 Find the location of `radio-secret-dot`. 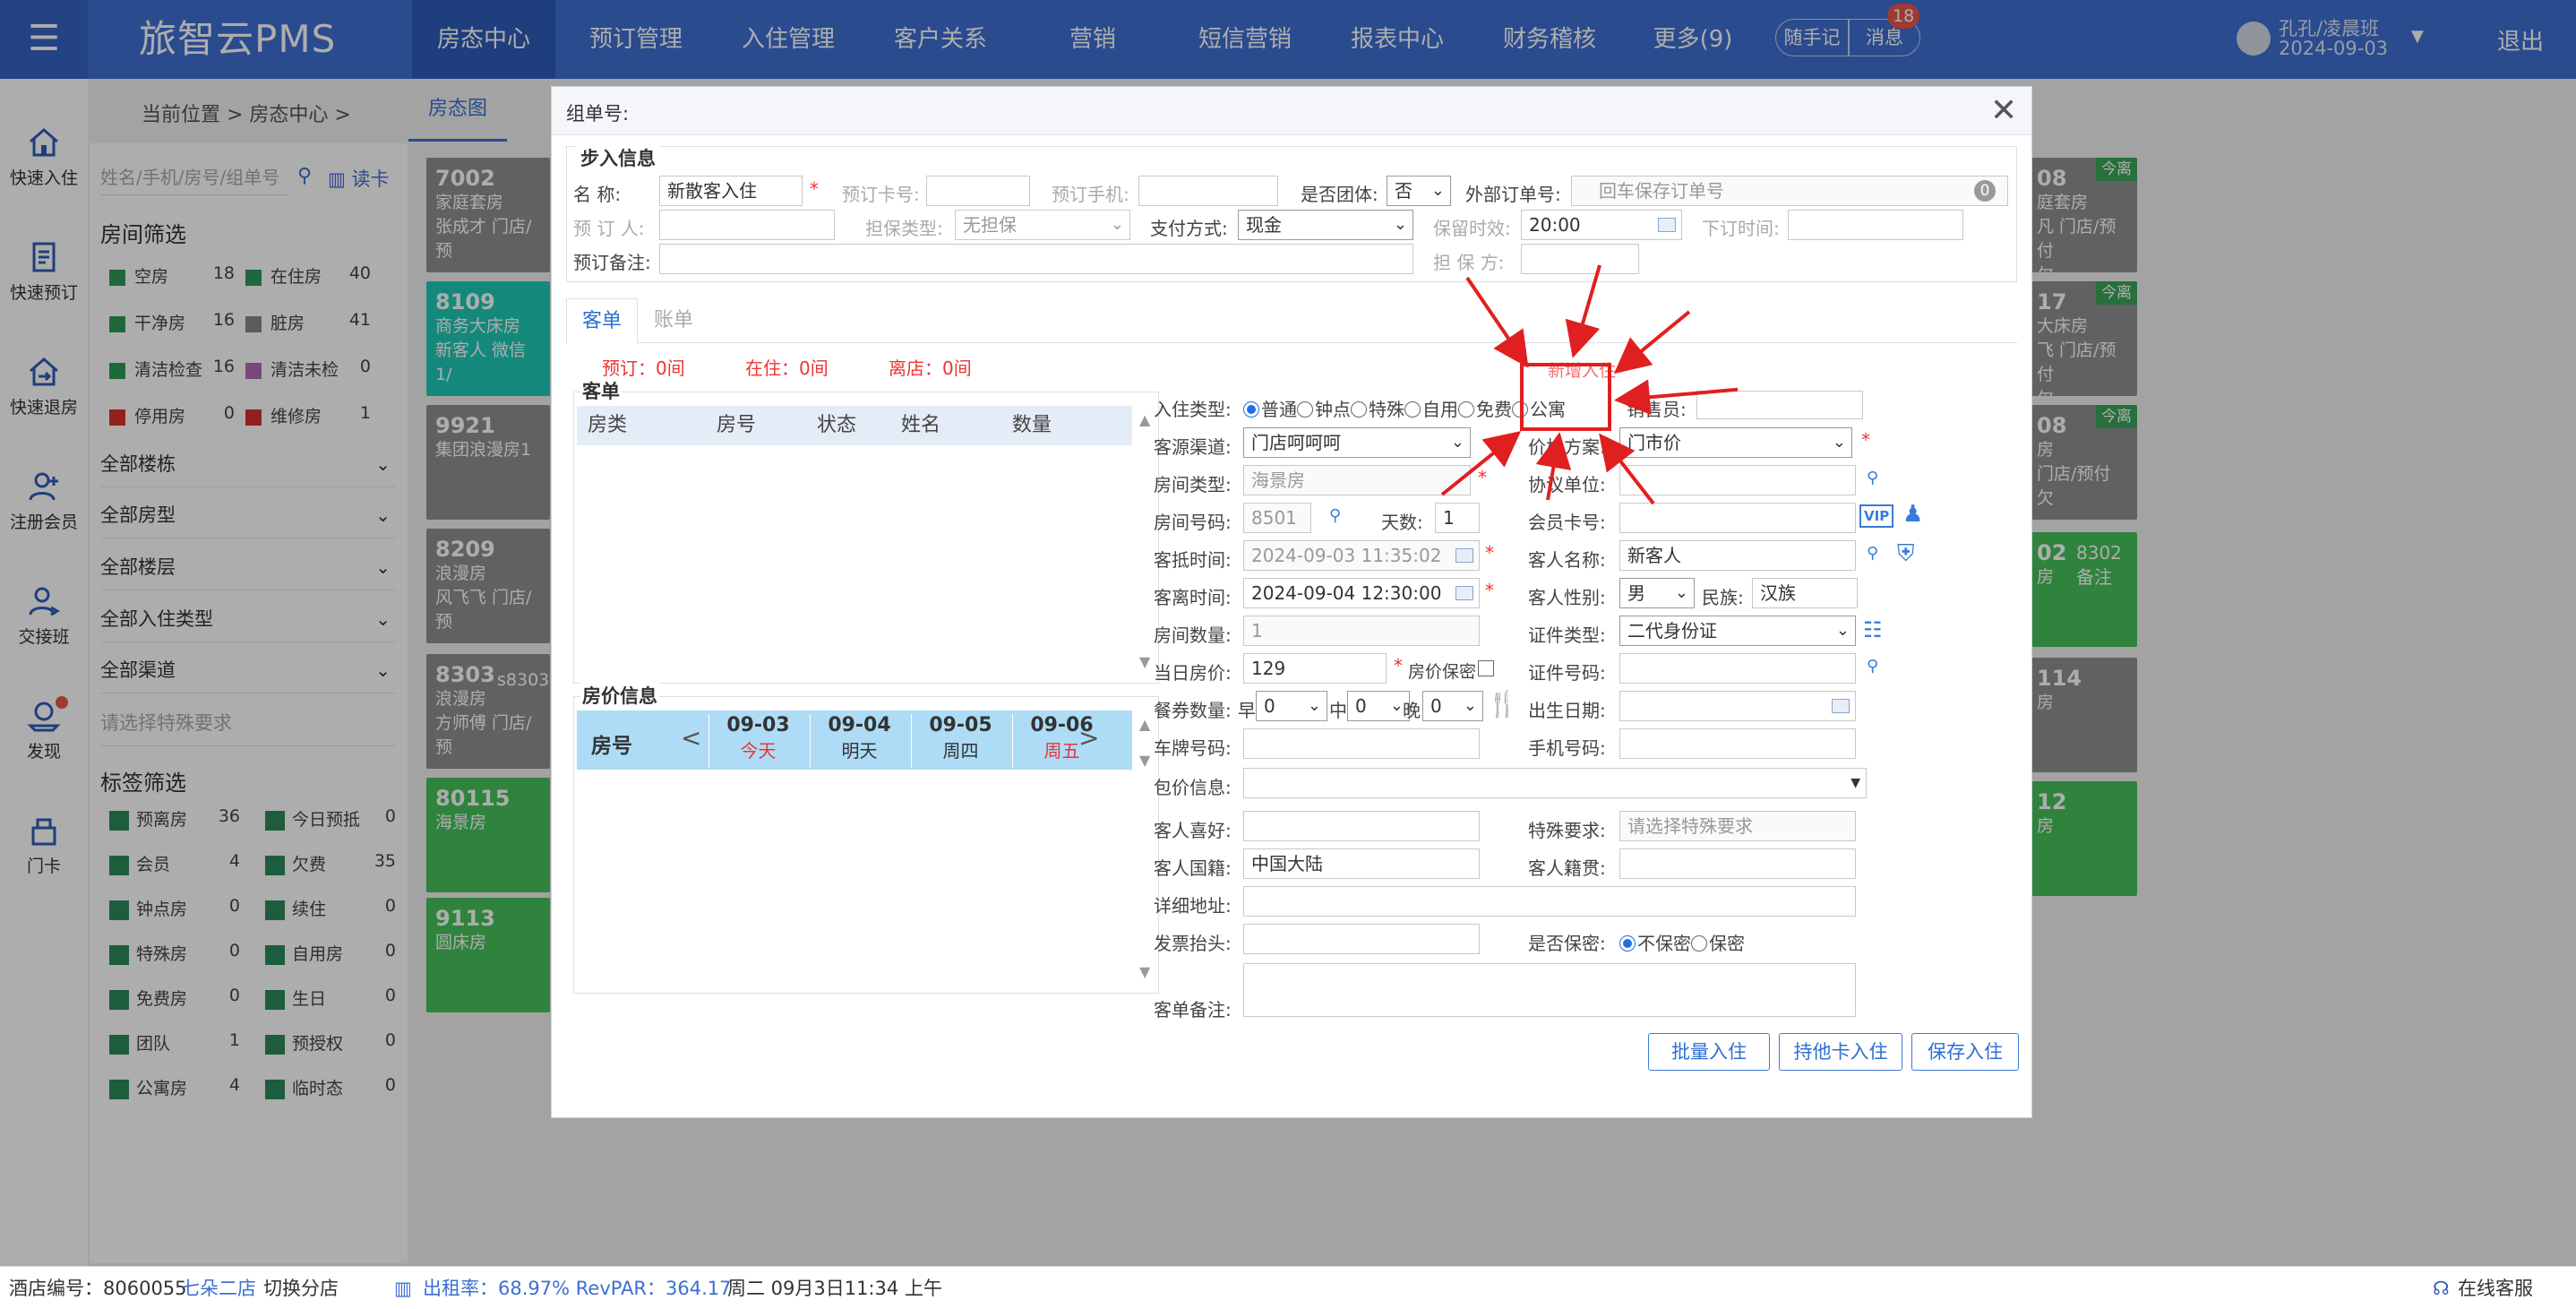

radio-secret-dot is located at coordinates (1699, 944).